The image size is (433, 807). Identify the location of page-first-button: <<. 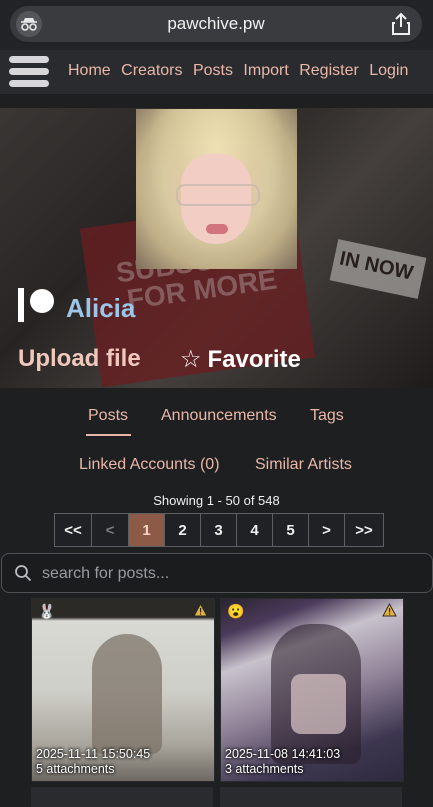
(73, 530).